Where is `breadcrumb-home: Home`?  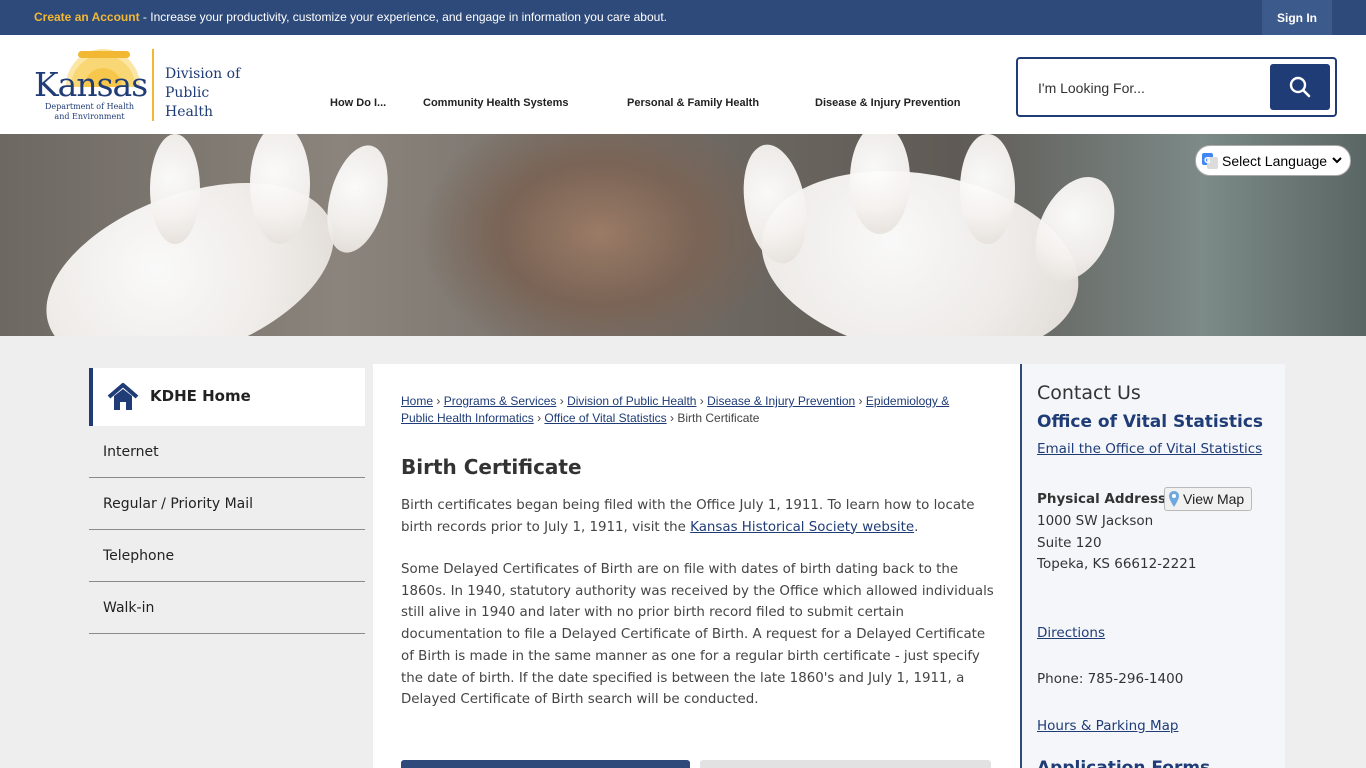
breadcrumb-home: Home is located at coordinates (417, 401).